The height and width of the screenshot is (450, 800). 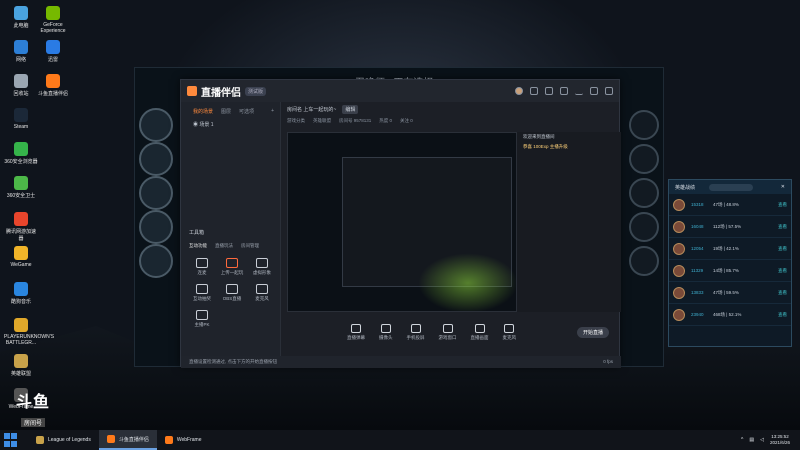 I want to click on stream-preview, so click(x=402, y=222).